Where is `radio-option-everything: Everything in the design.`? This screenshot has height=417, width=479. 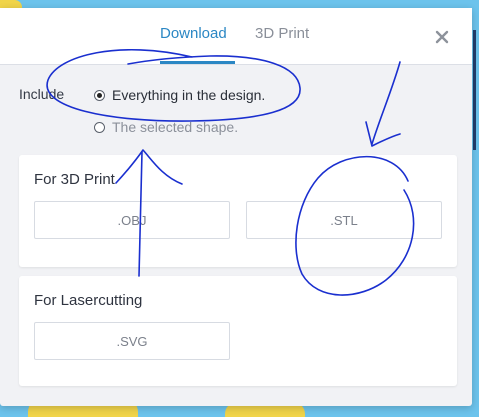
radio-option-everything: Everything in the design. is located at coordinates (179, 95).